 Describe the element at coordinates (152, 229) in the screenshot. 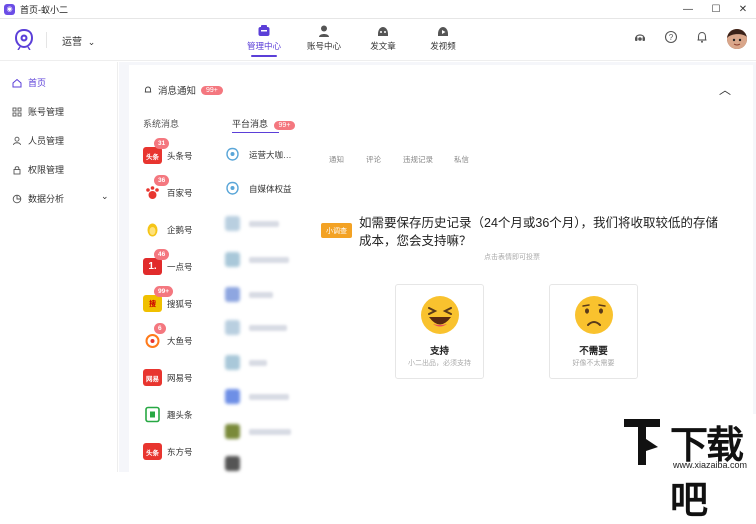

I see `penguin-icon` at that location.